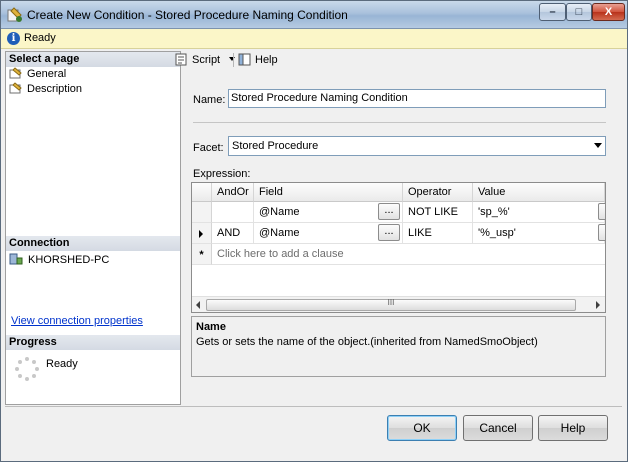 The width and height of the screenshot is (628, 462). I want to click on script-label: Script, so click(206, 60).